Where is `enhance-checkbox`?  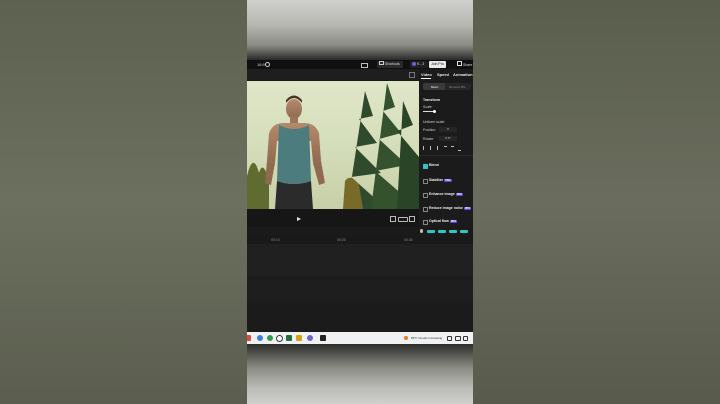 enhance-checkbox is located at coordinates (425, 195).